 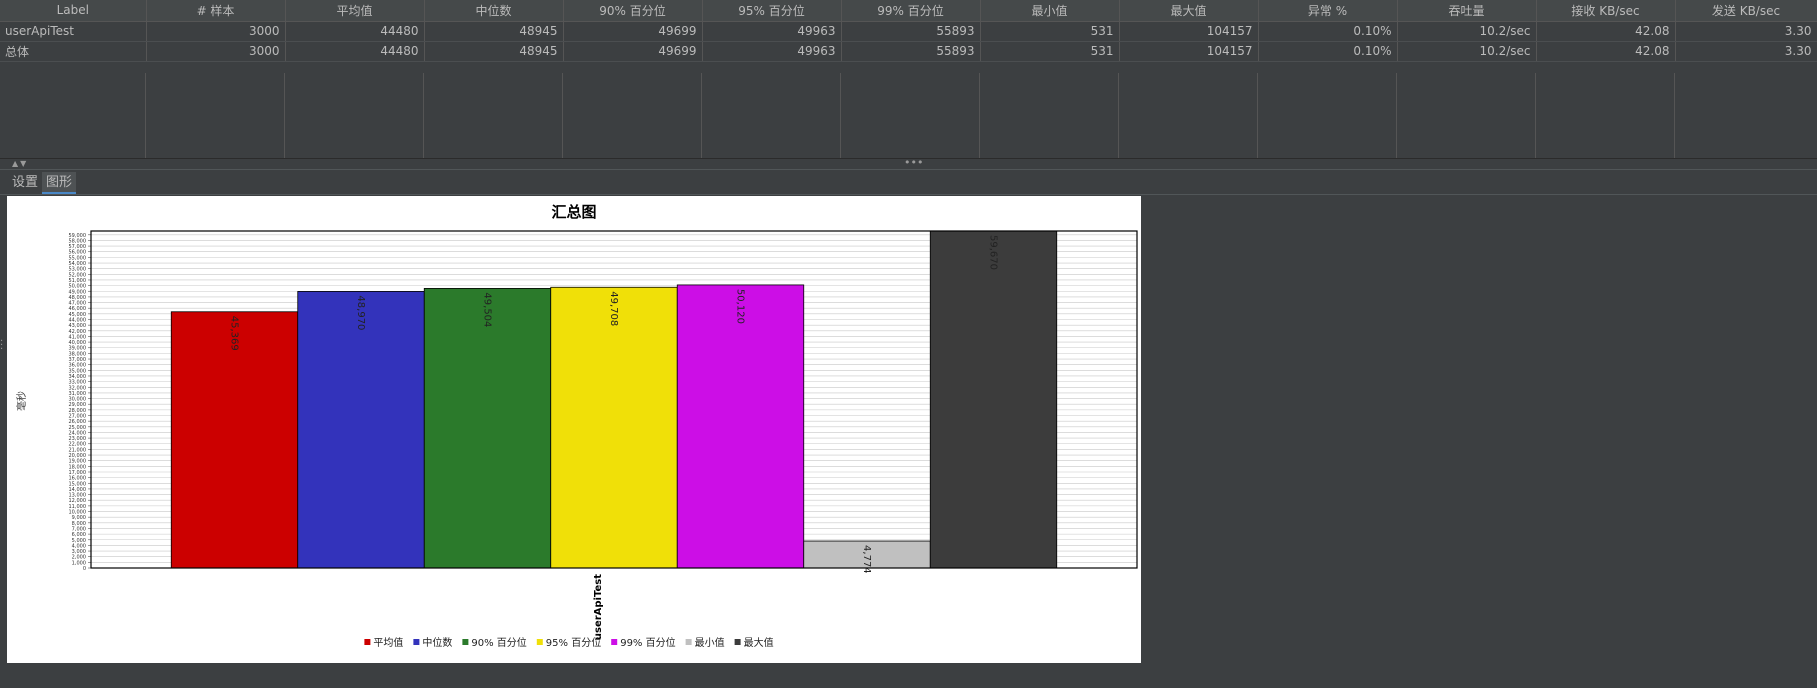 I want to click on y-tick-label: 23,000, so click(x=78, y=439).